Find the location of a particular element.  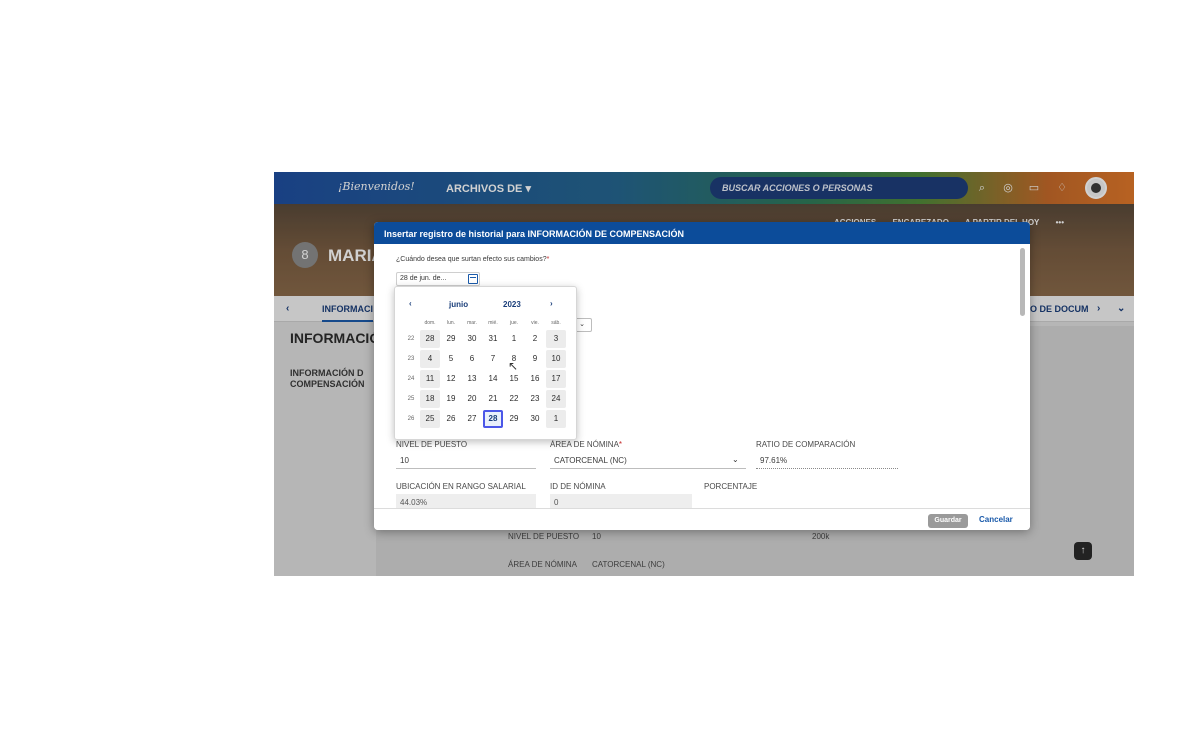

calendar-day: 6 is located at coordinates (472, 359).